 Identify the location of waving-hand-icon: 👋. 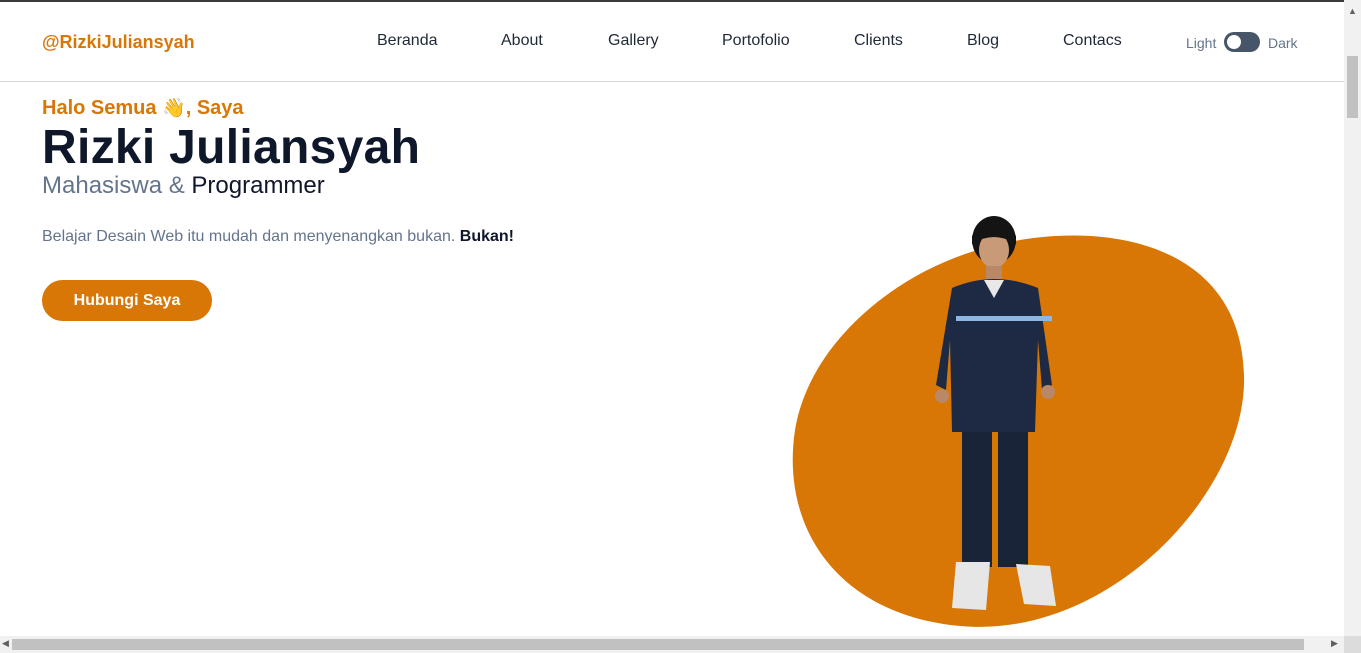
(174, 108).